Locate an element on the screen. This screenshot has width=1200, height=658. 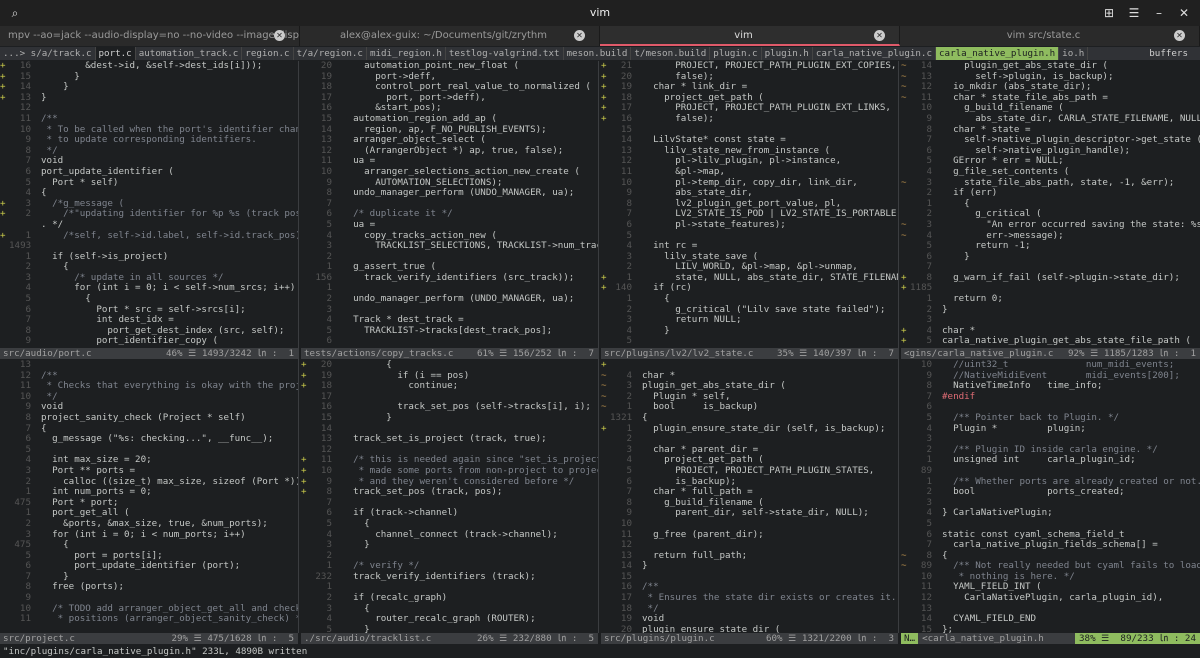
line-number: 11 is located at coordinates (626, 171).